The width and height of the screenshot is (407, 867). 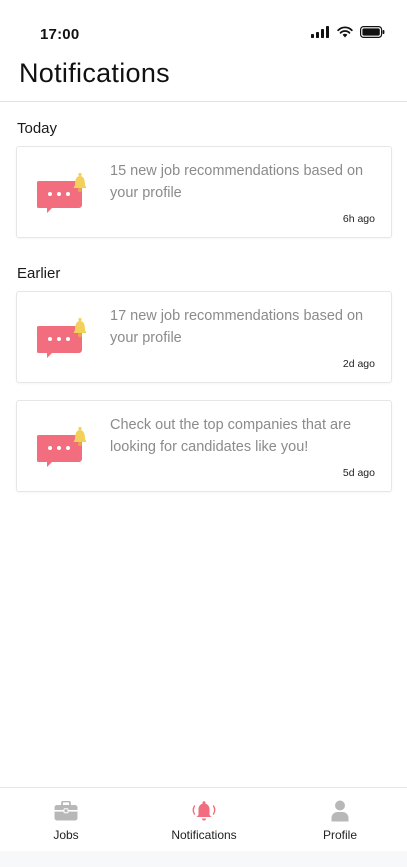 What do you see at coordinates (204, 835) in the screenshot?
I see `nav-label-notifications: Notifications` at bounding box center [204, 835].